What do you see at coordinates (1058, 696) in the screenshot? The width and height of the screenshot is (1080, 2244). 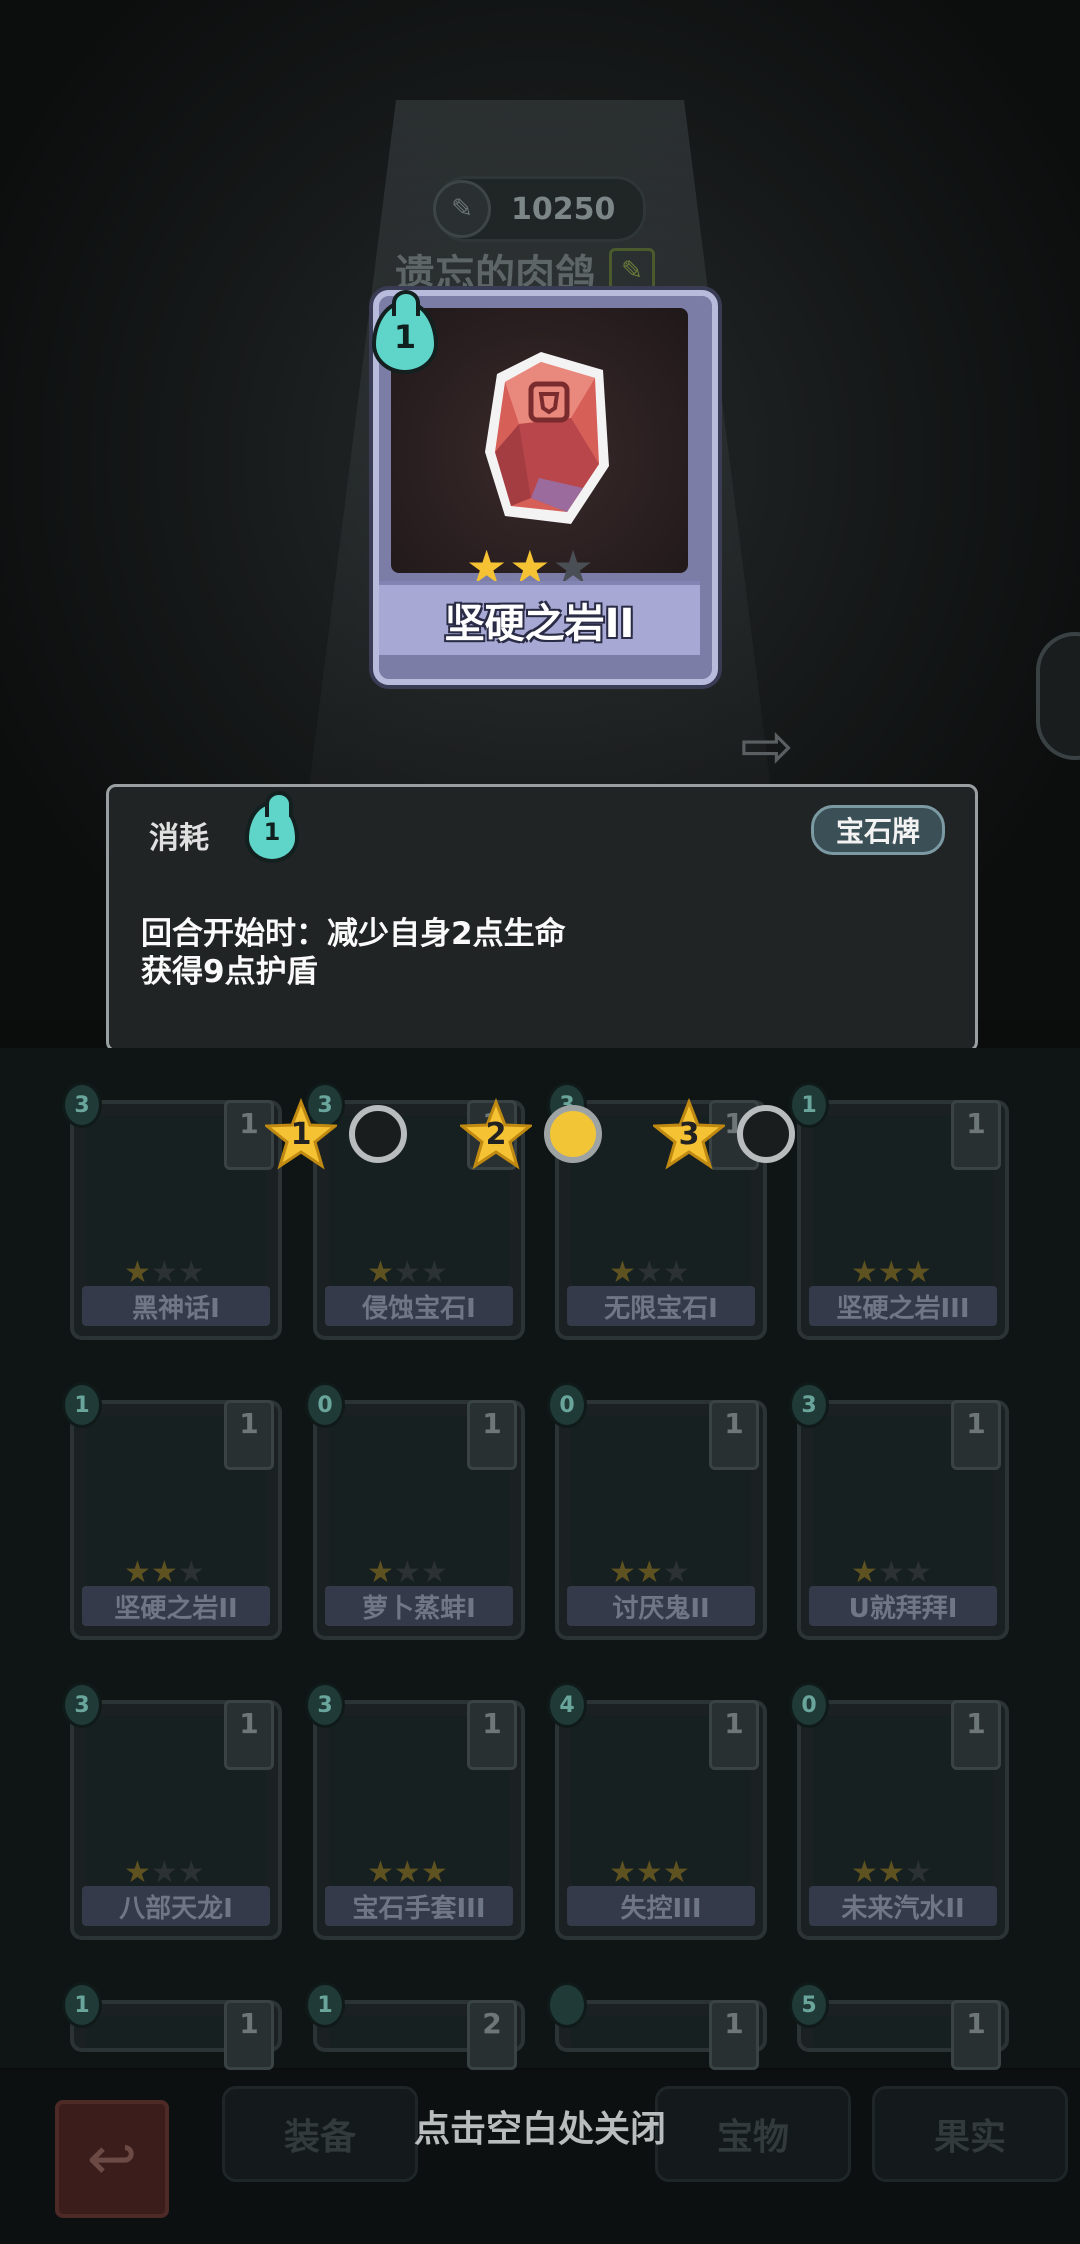 I see `side-tab-button` at bounding box center [1058, 696].